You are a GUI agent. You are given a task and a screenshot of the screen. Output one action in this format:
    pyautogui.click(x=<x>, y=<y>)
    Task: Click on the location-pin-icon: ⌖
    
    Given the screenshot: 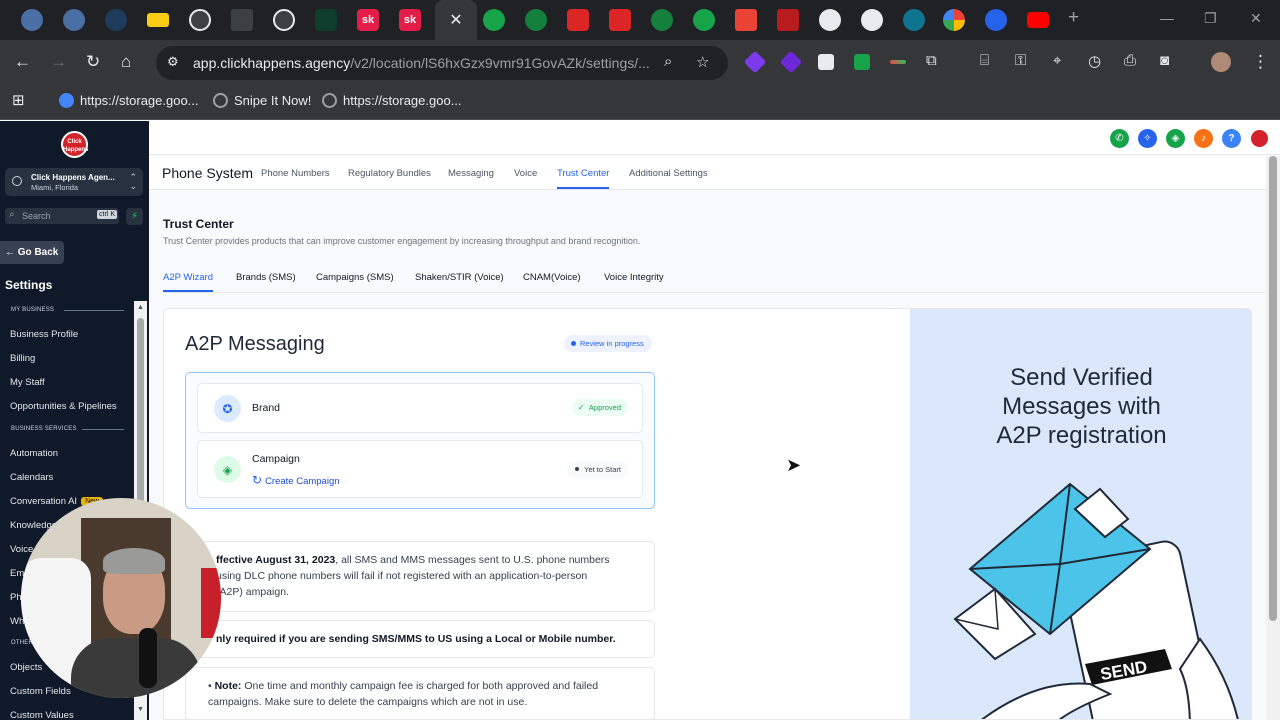 What is the action you would take?
    pyautogui.click(x=1057, y=60)
    